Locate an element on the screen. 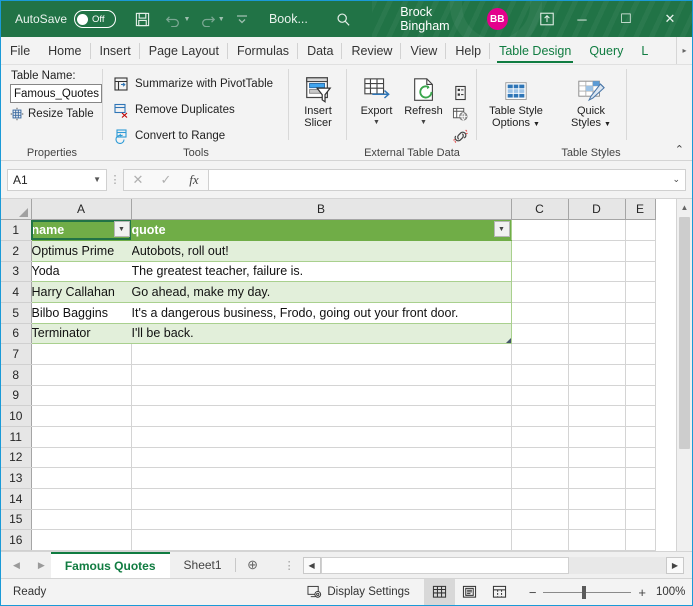  add-sheet-icon: ⊕ is located at coordinates (253, 565).